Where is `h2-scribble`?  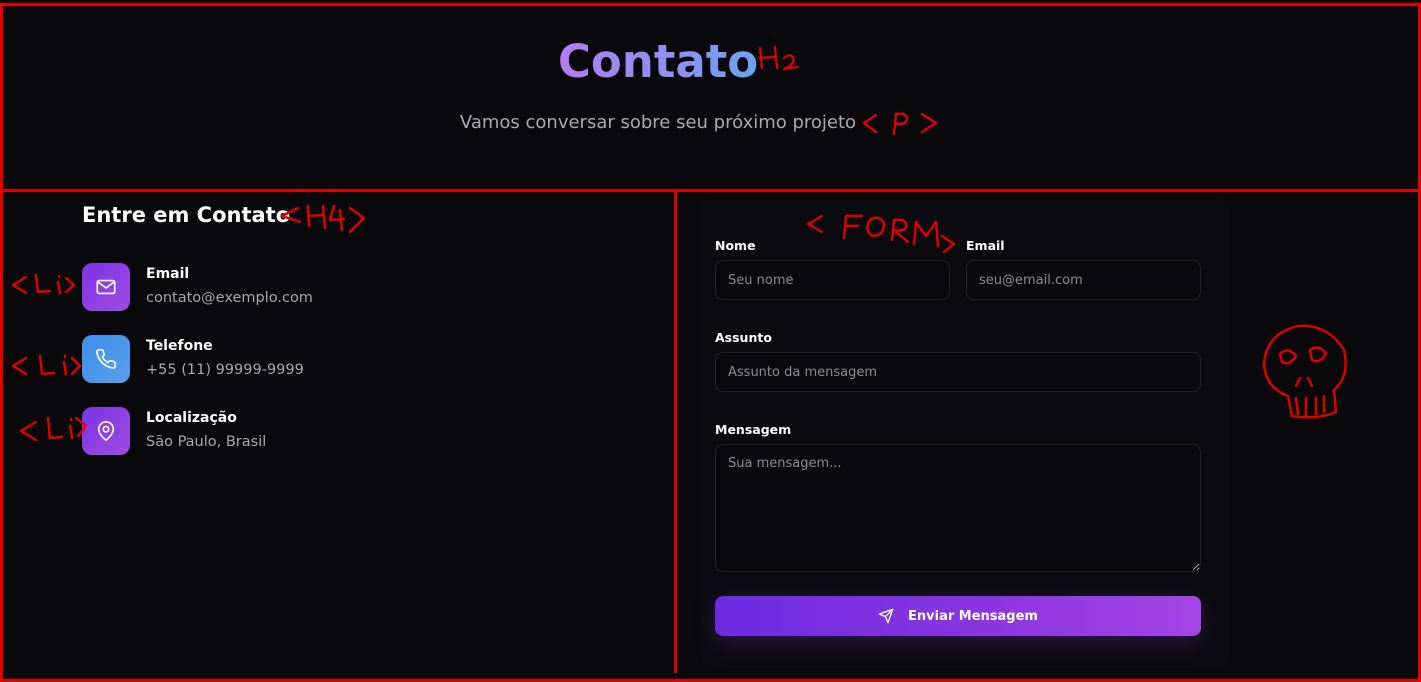
h2-scribble is located at coordinates (779, 58).